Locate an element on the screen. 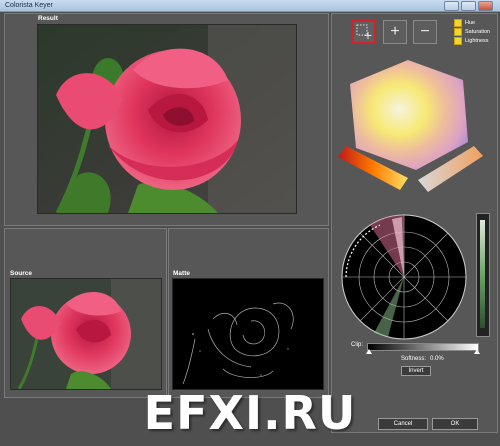  source-label: Source is located at coordinates (21, 273).